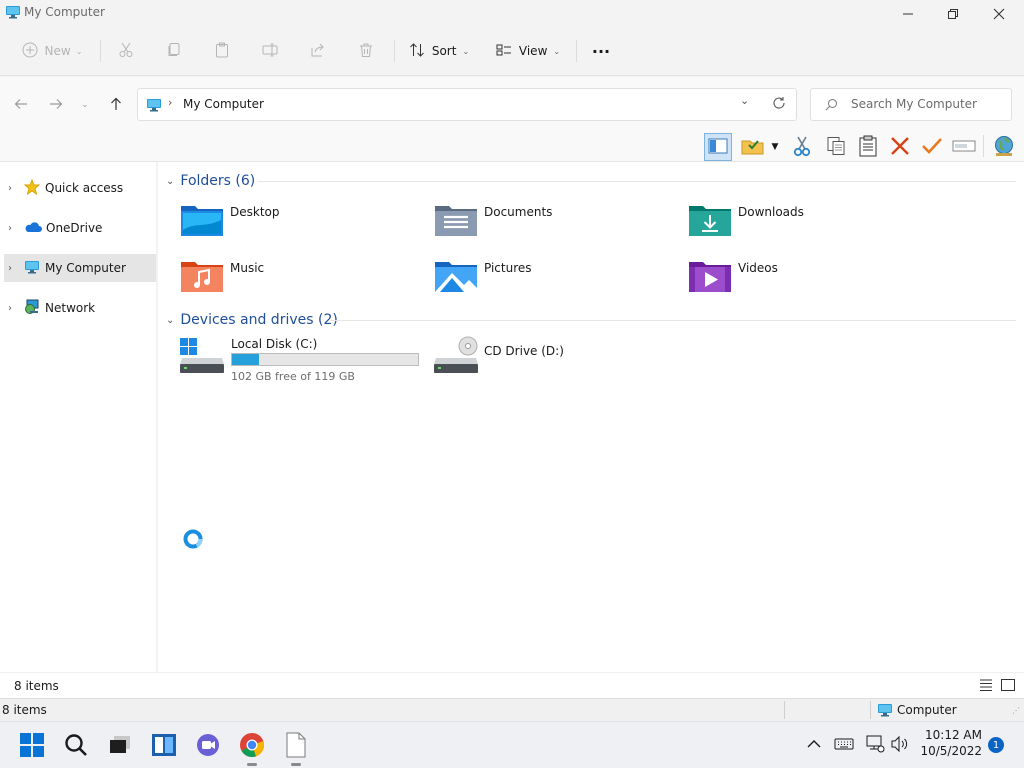 The height and width of the screenshot is (768, 1024). I want to click on close-button, so click(999, 14).